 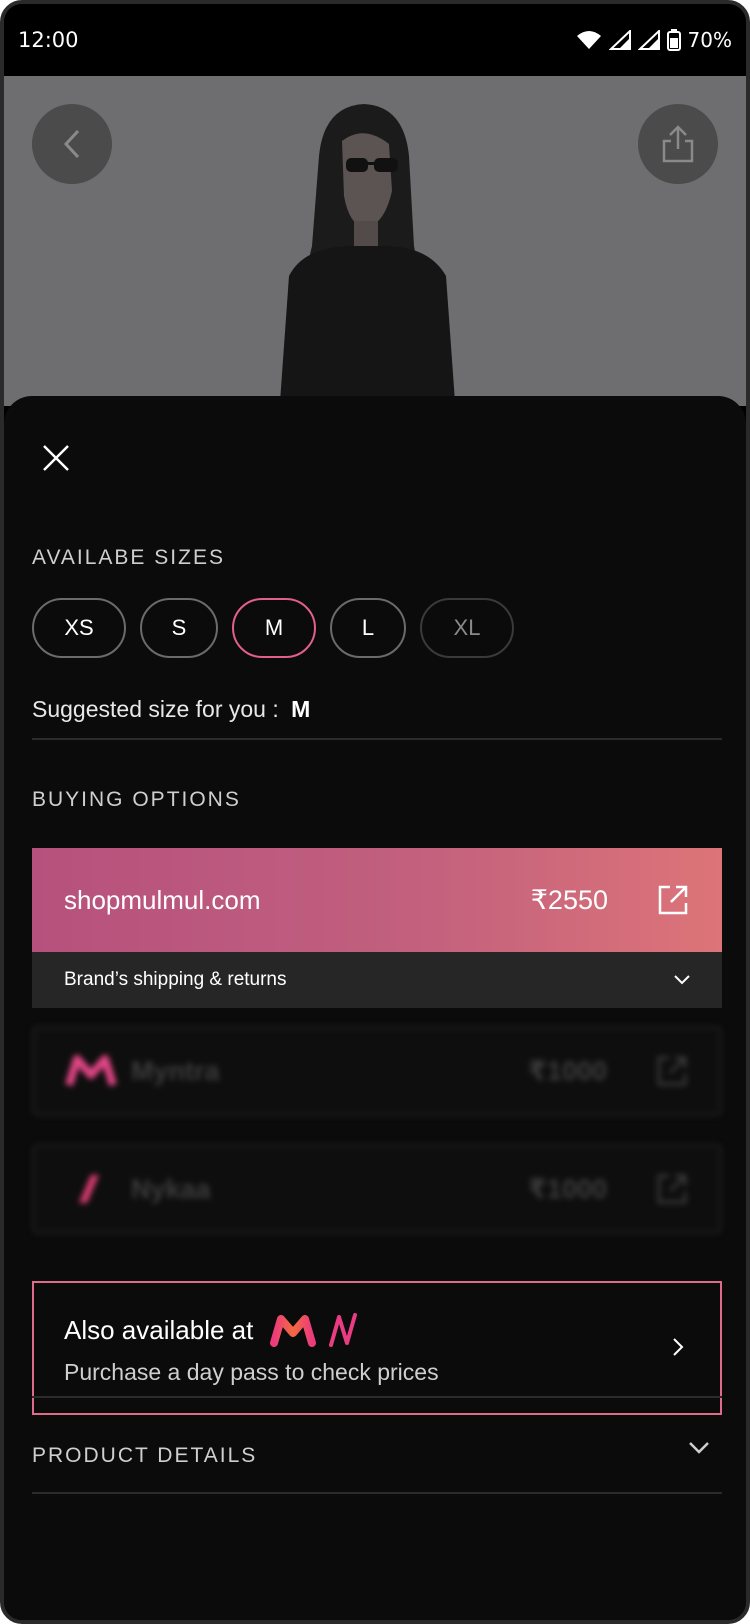 What do you see at coordinates (377, 1330) in the screenshot?
I see `also-available-heading: Also available at` at bounding box center [377, 1330].